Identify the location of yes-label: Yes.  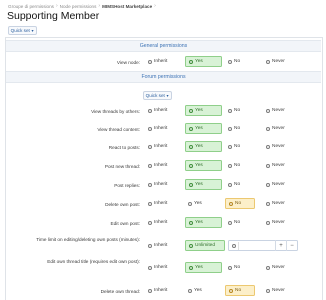
(199, 267).